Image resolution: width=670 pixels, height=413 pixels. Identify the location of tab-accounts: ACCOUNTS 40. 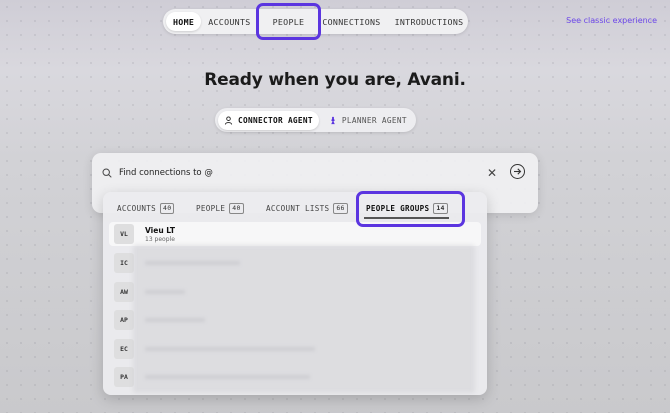
(146, 208).